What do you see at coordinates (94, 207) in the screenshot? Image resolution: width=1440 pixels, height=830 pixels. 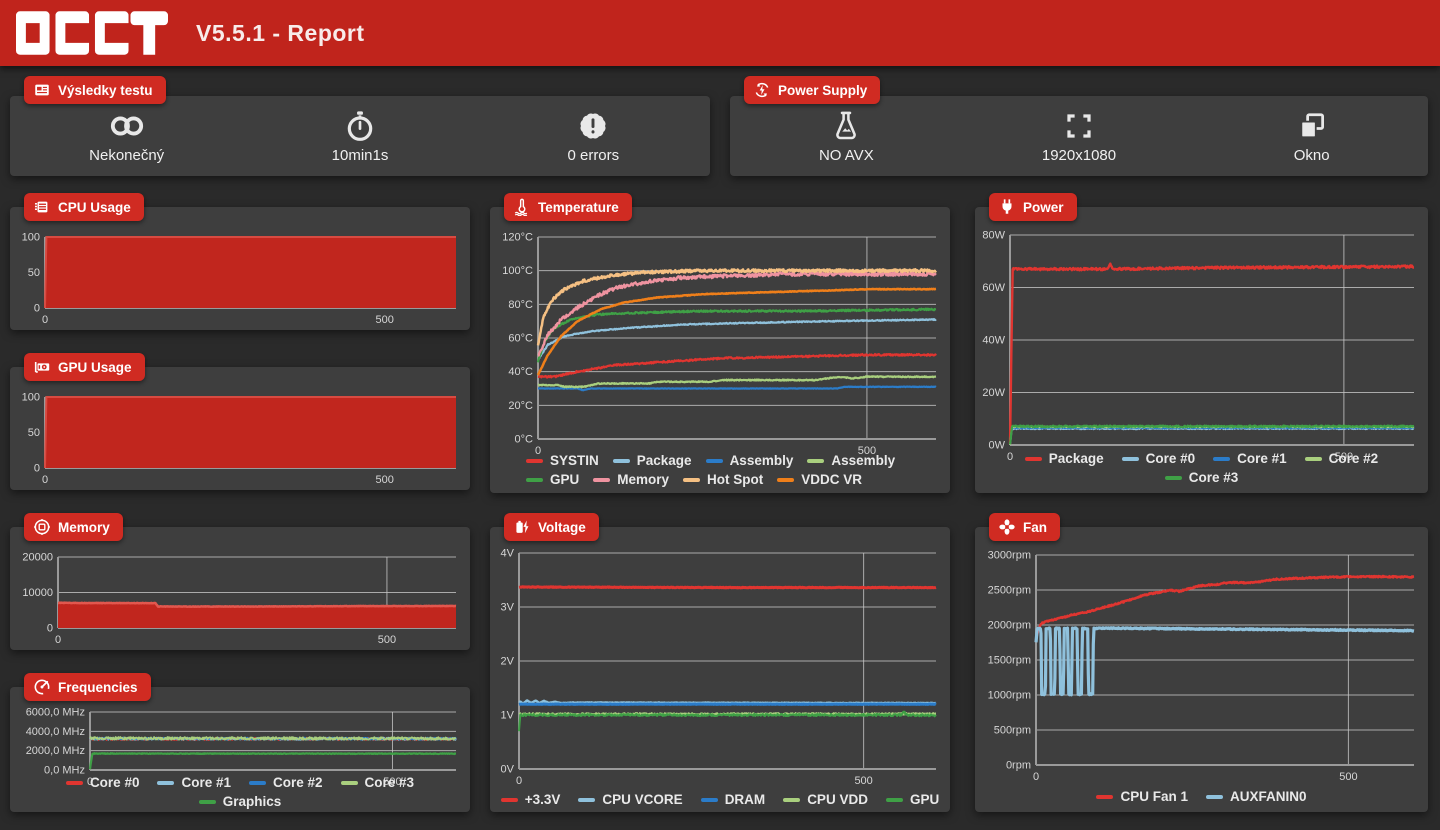 I see `badge-label: CPU Usage` at bounding box center [94, 207].